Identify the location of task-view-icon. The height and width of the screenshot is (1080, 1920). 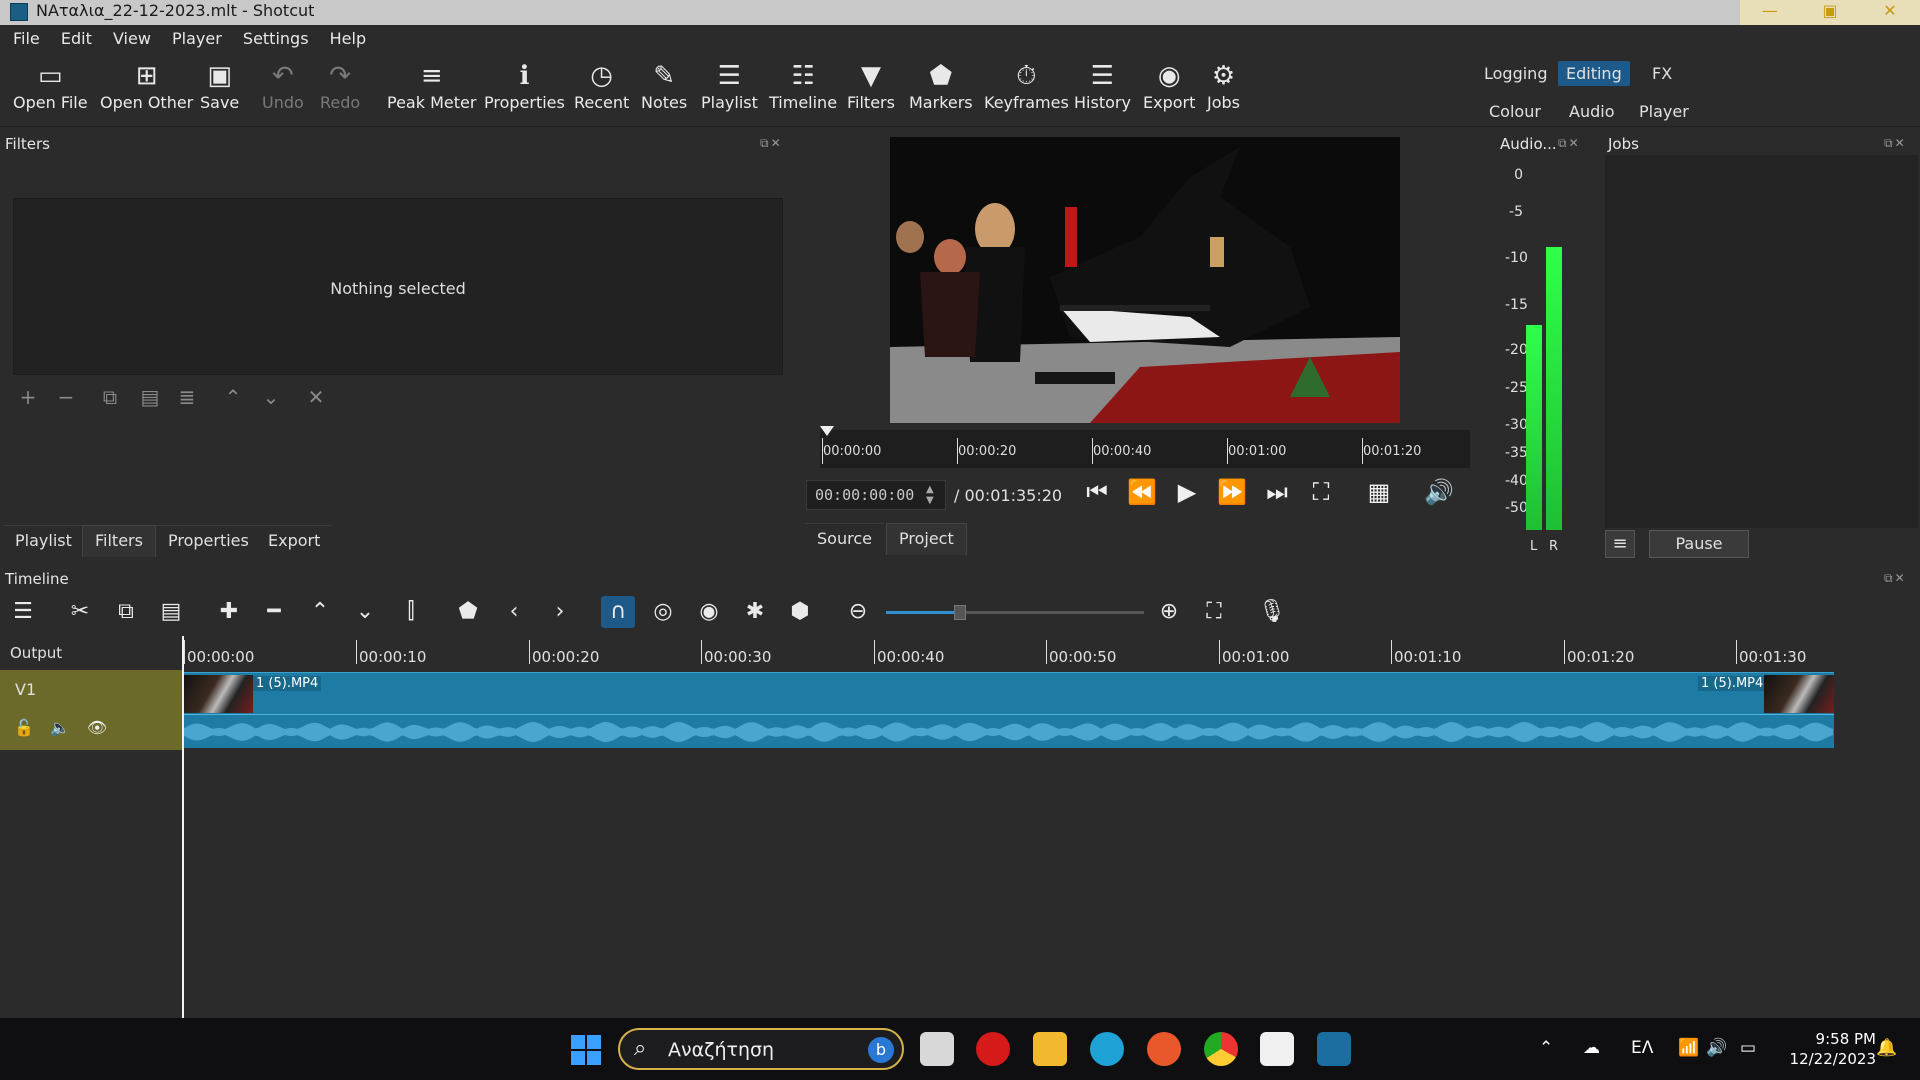
(937, 1049).